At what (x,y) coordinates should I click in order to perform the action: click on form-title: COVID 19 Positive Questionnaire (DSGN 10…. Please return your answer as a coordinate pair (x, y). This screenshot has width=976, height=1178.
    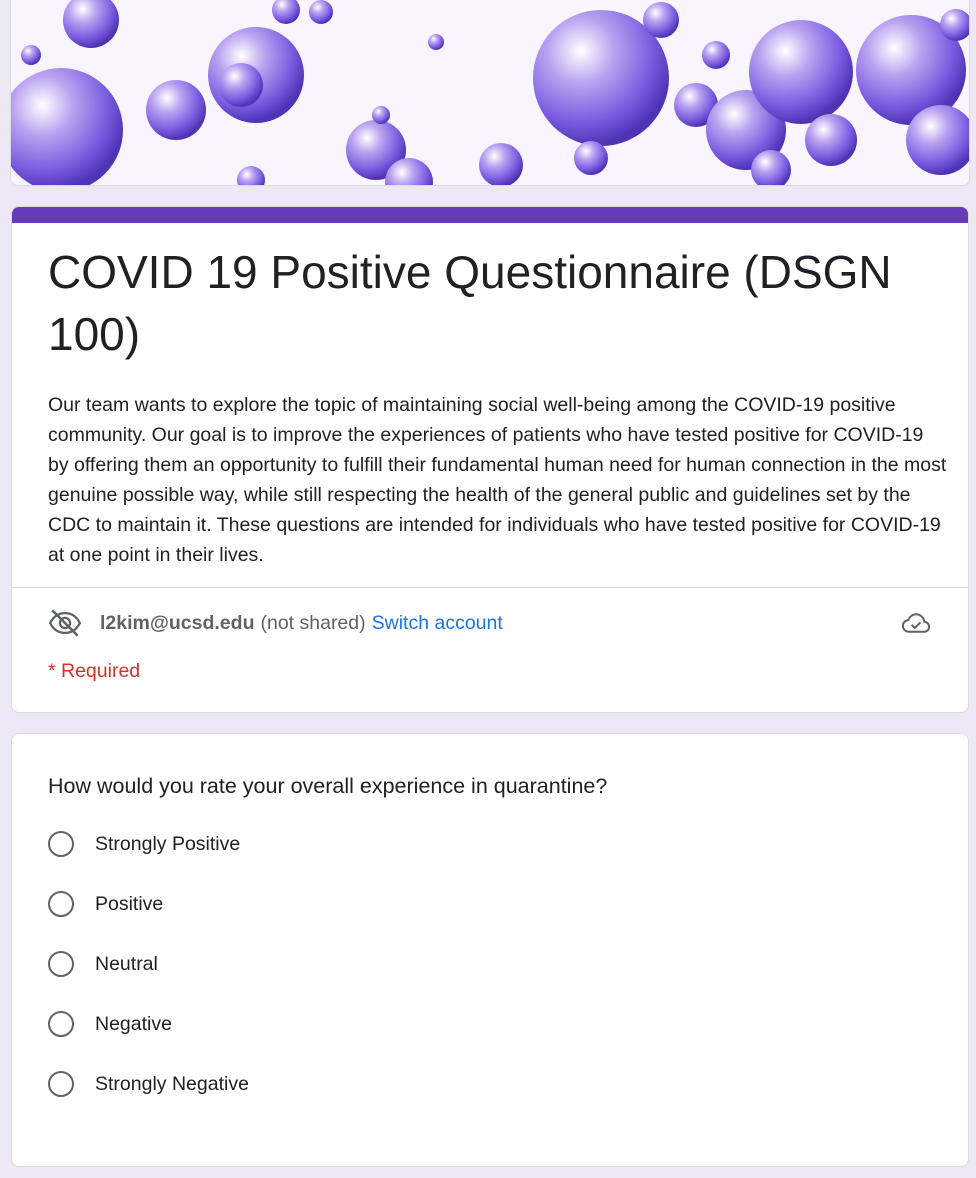
    Looking at the image, I should click on (470, 303).